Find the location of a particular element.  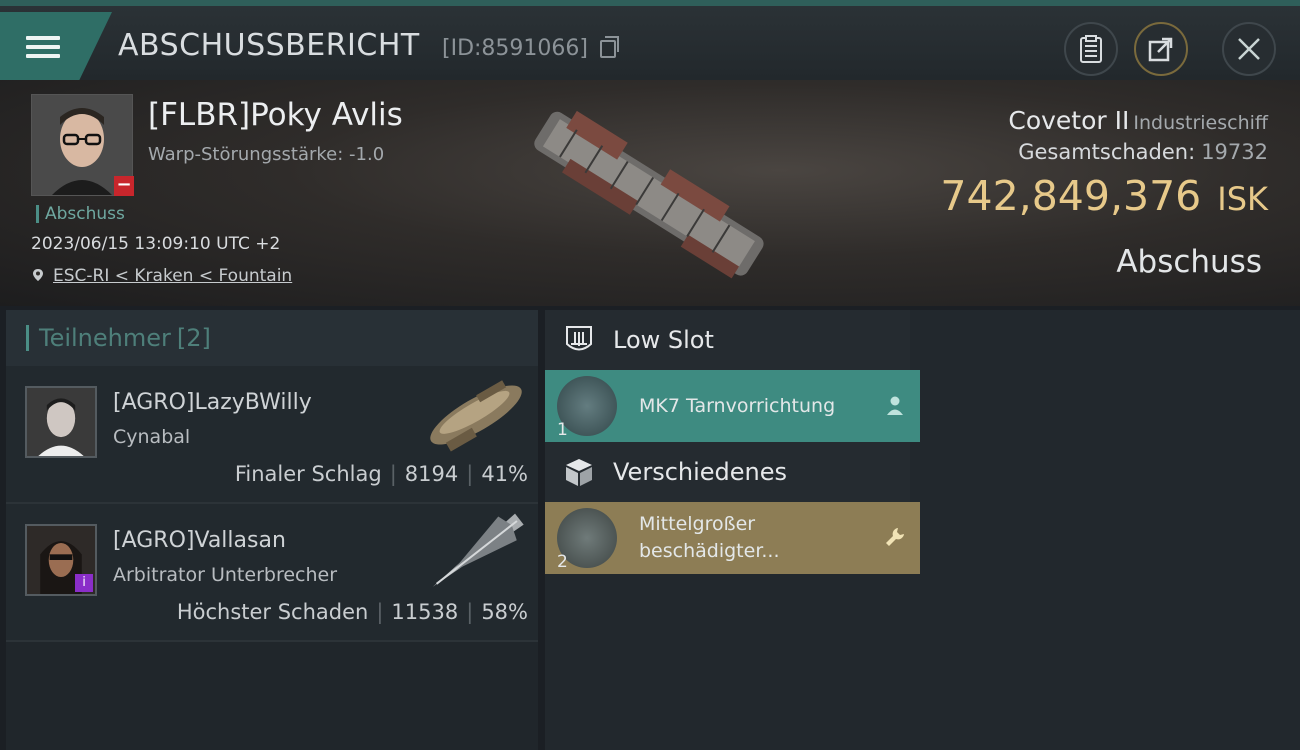

low-slot-header: Low Slot is located at coordinates (727, 340).